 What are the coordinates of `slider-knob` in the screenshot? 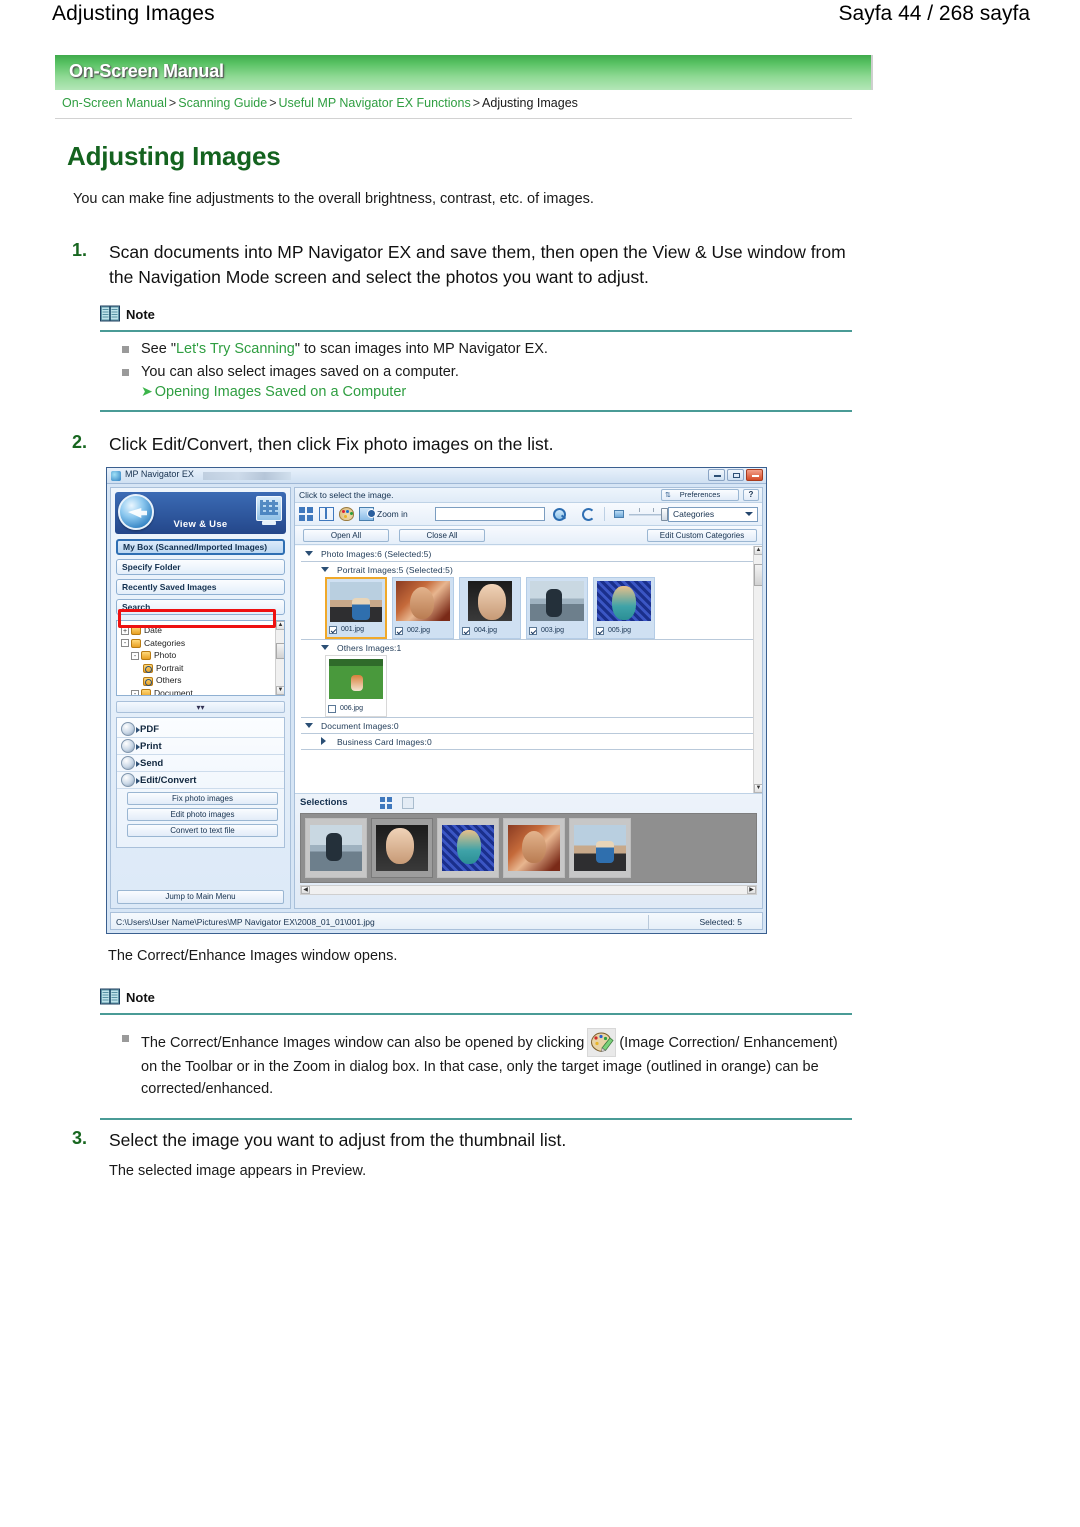 It's located at (664, 514).